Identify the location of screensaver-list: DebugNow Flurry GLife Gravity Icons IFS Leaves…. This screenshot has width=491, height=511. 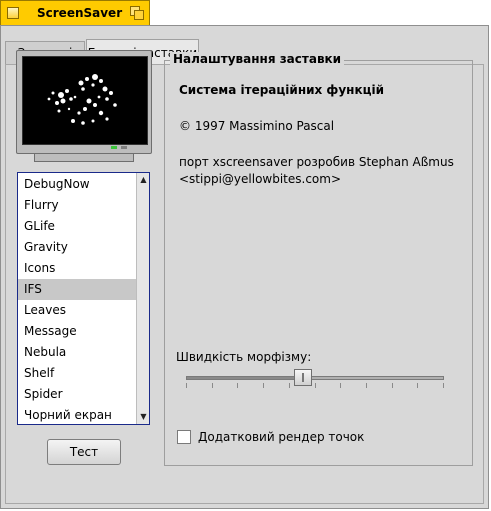
(83, 298).